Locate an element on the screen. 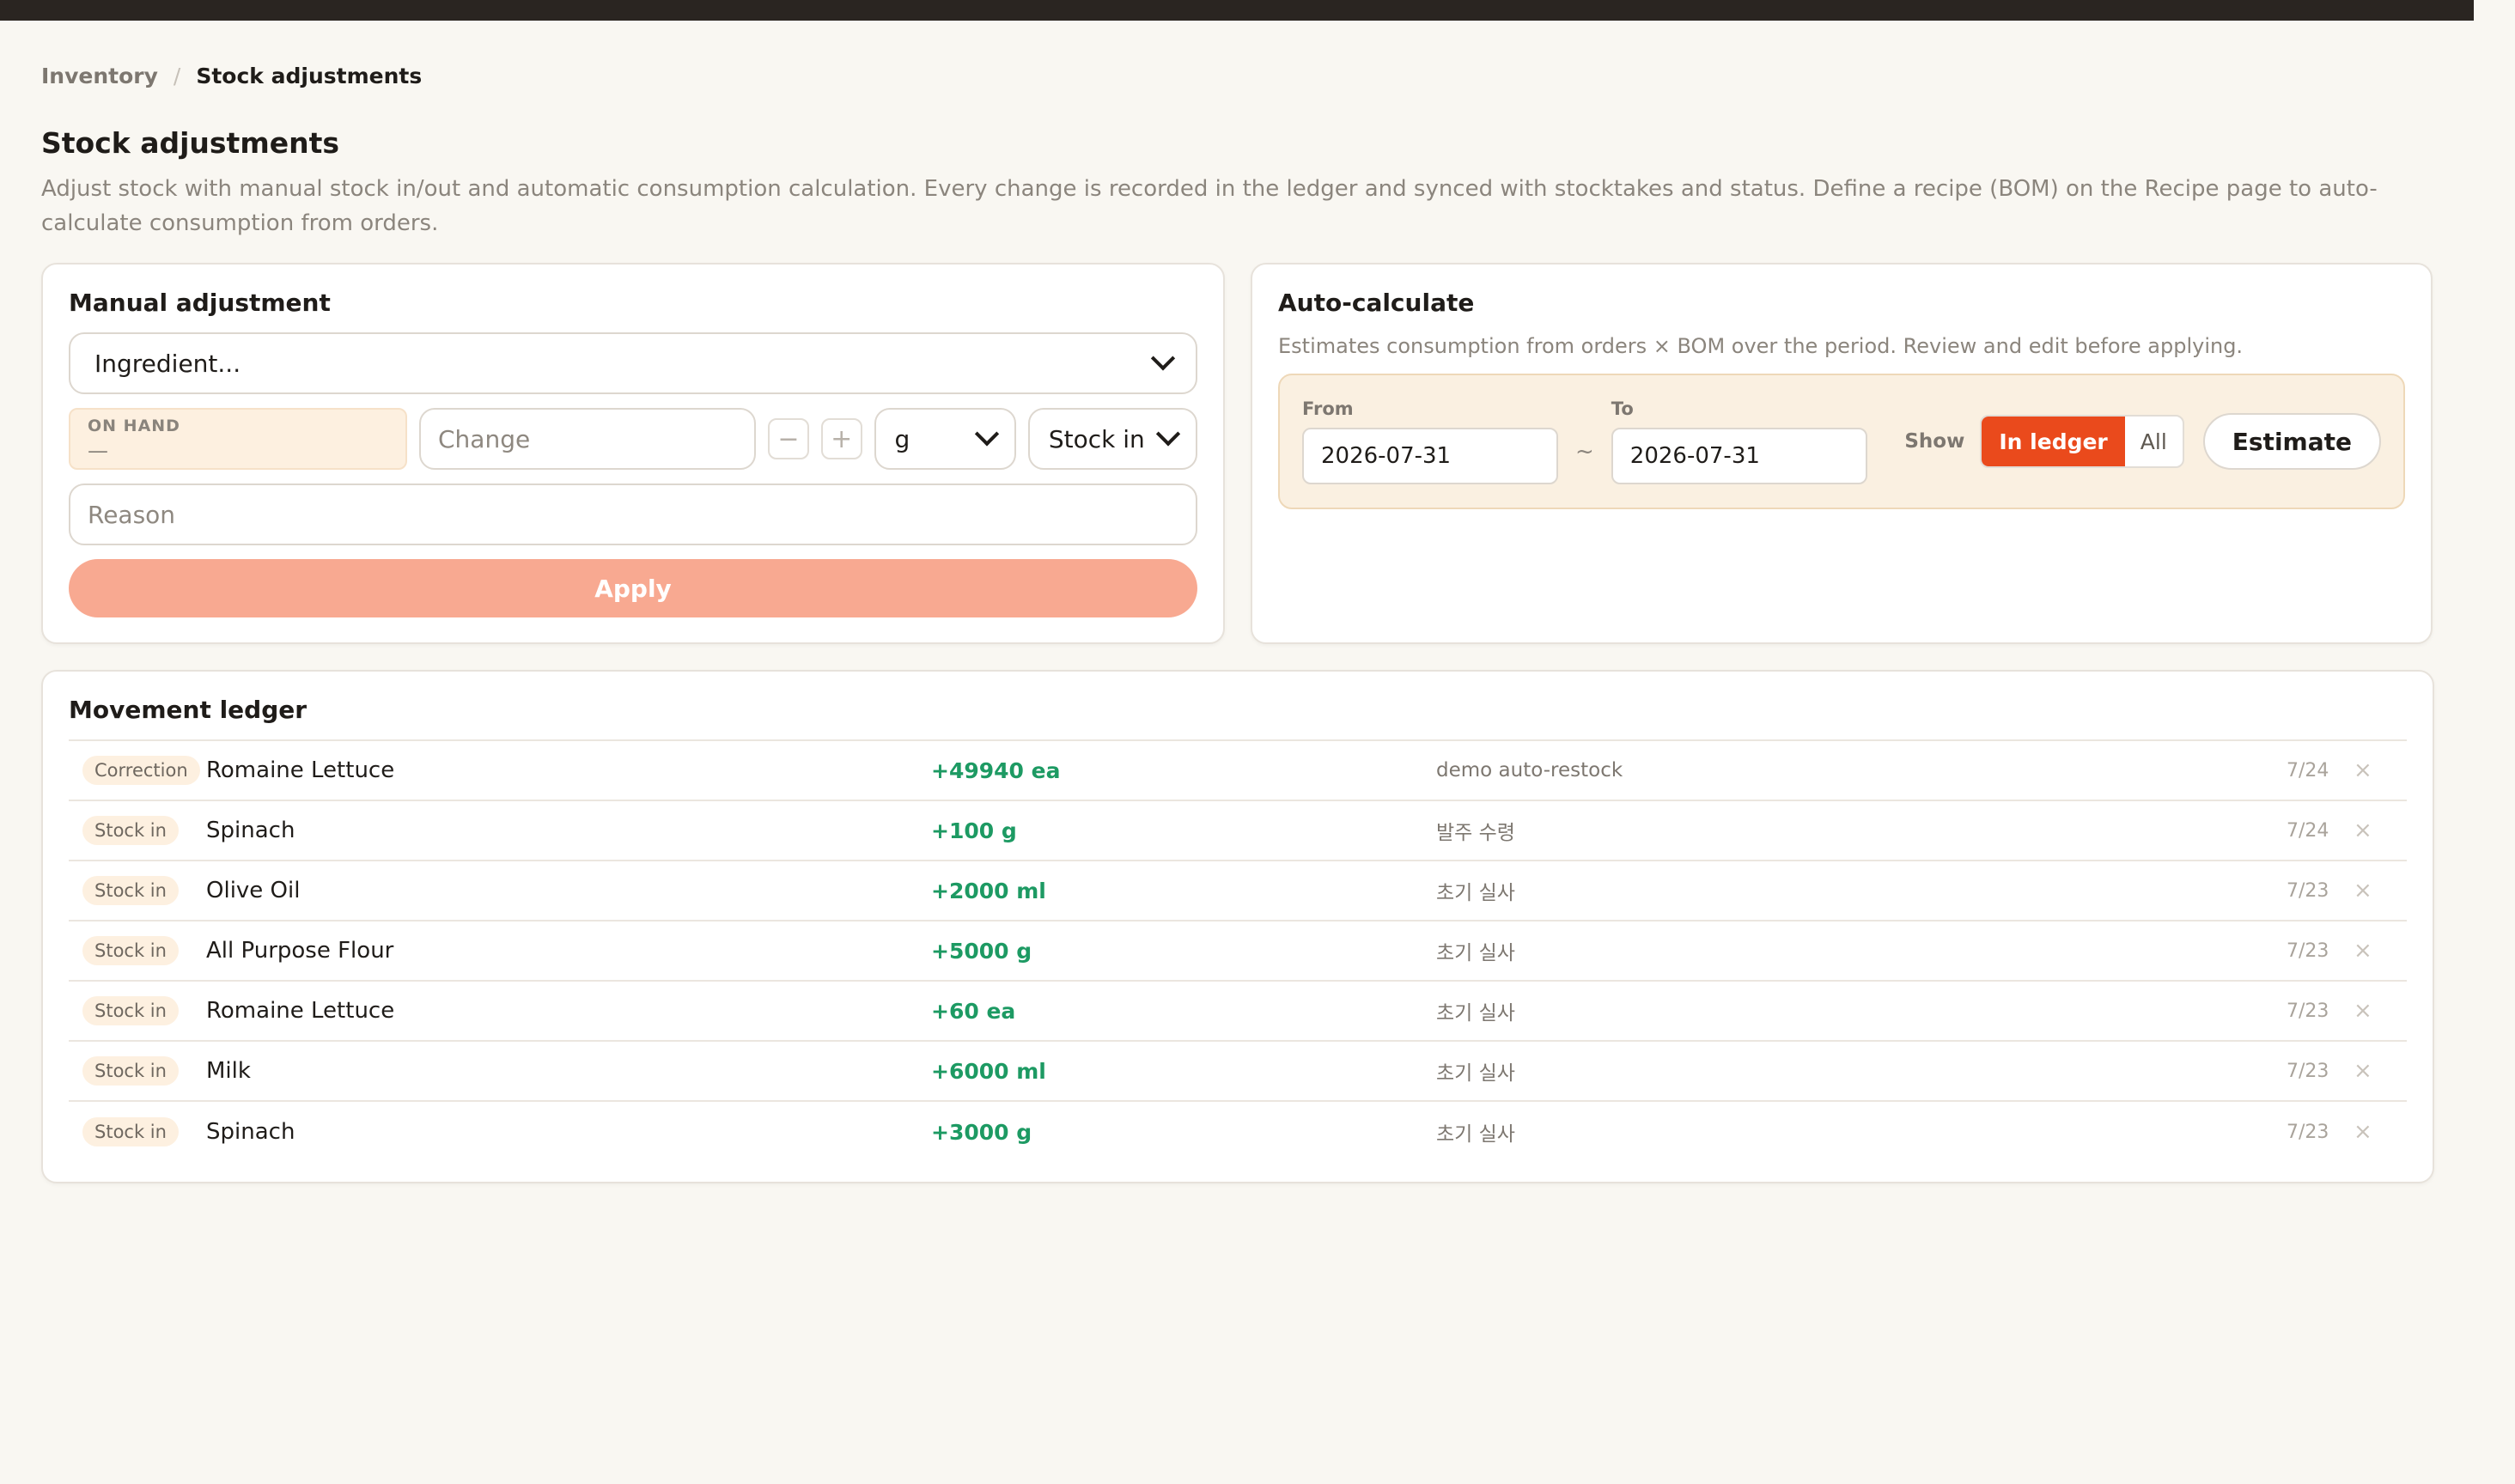  to-group: To 2026-07-31 is located at coordinates (1739, 441).